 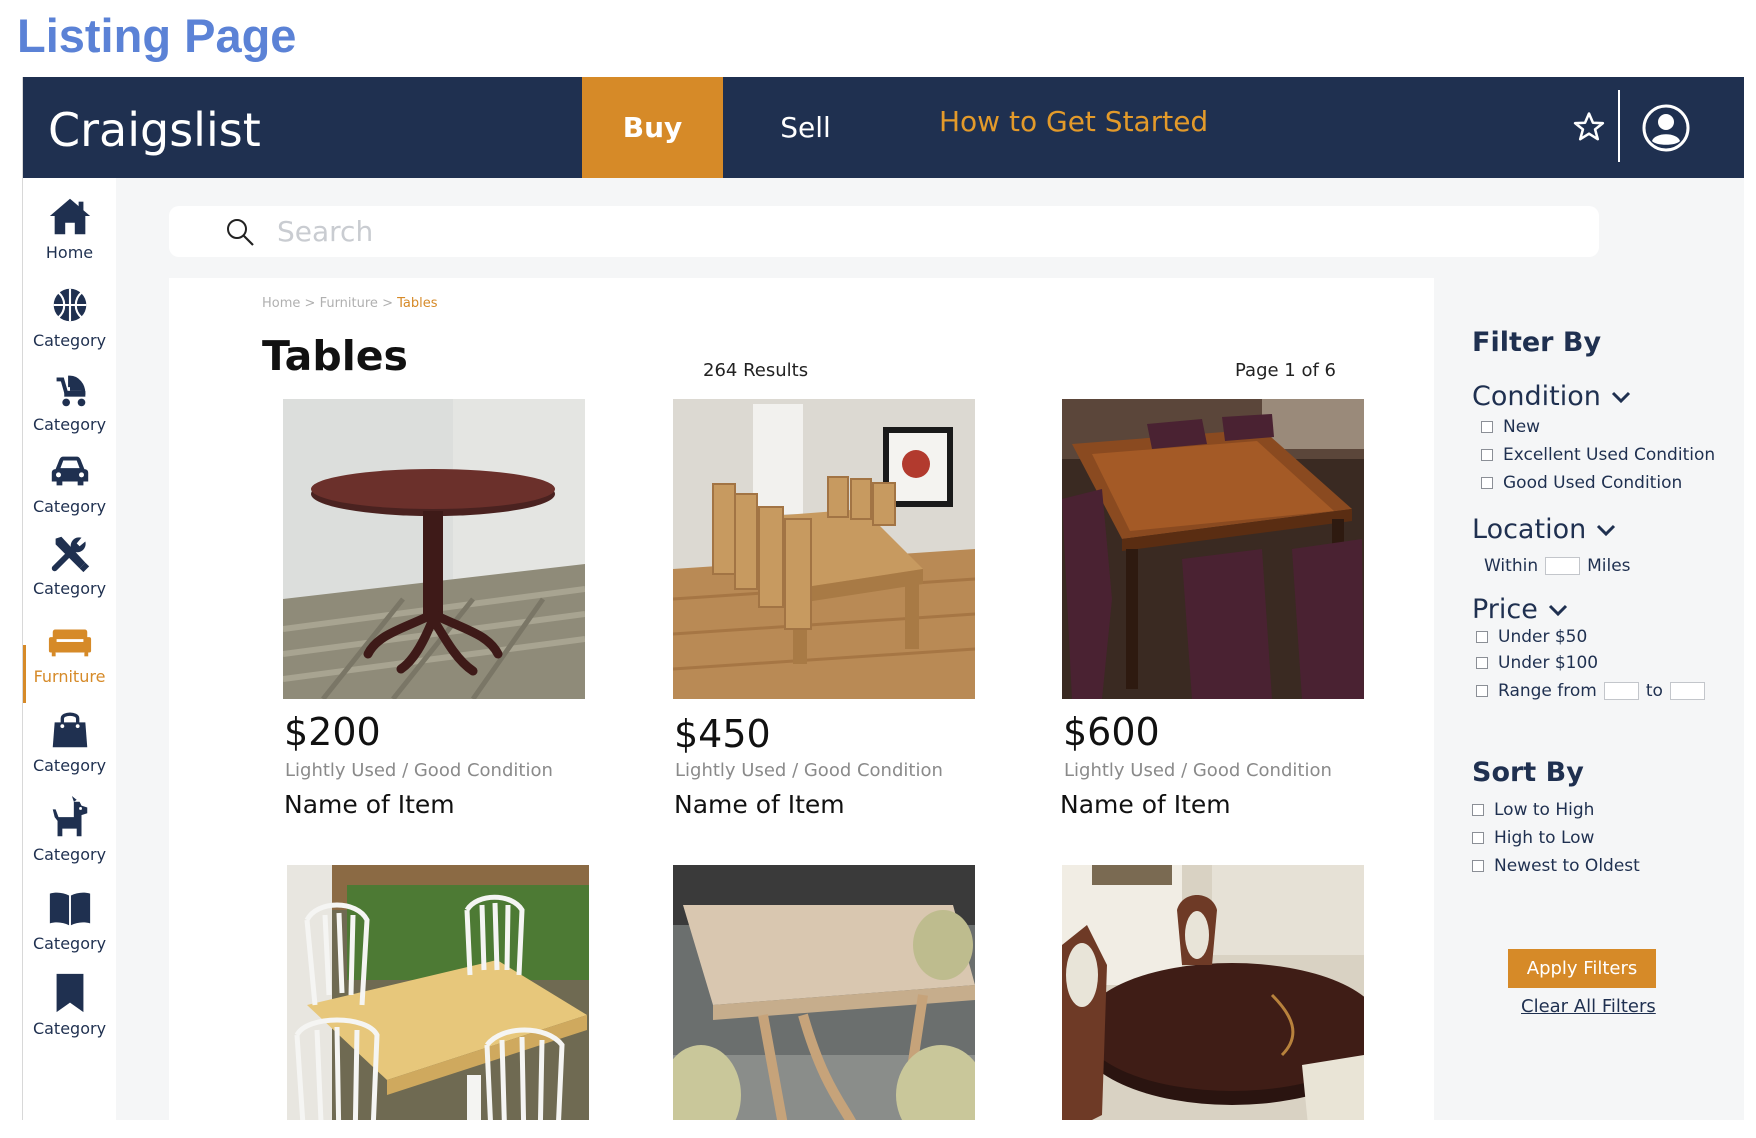 I want to click on shopping-bag-icon, so click(x=69, y=730).